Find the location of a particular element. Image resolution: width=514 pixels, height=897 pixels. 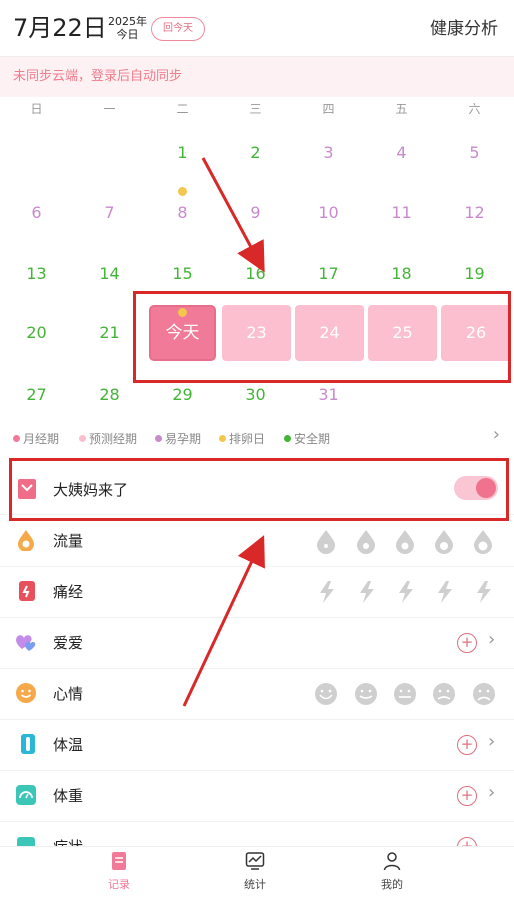

stats-chart-icon is located at coordinates (255, 861).